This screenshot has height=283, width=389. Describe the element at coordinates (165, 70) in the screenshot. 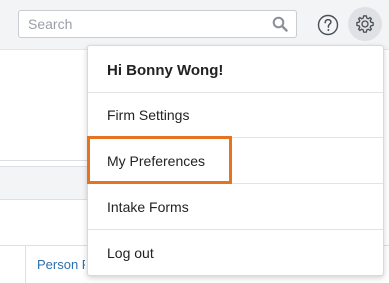

I see `menu-greeting: Hi Bonny Wong!` at that location.